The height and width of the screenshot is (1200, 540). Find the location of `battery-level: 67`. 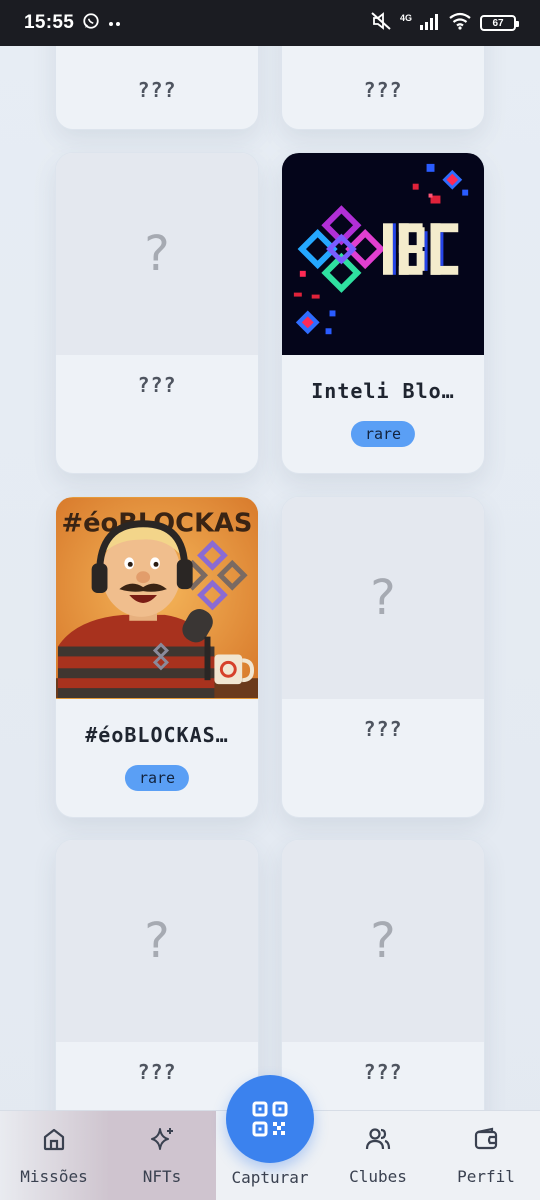

battery-level: 67 is located at coordinates (498, 23).